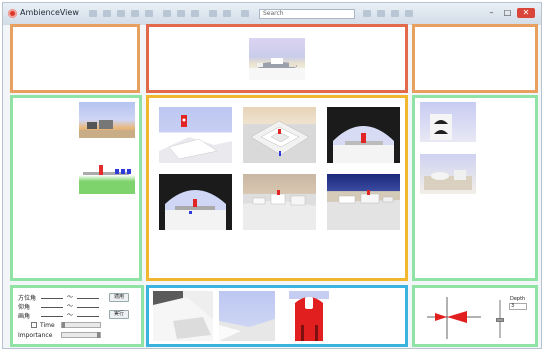  Describe the element at coordinates (245, 13) in the screenshot. I see `toolbar-settings-icon` at that location.